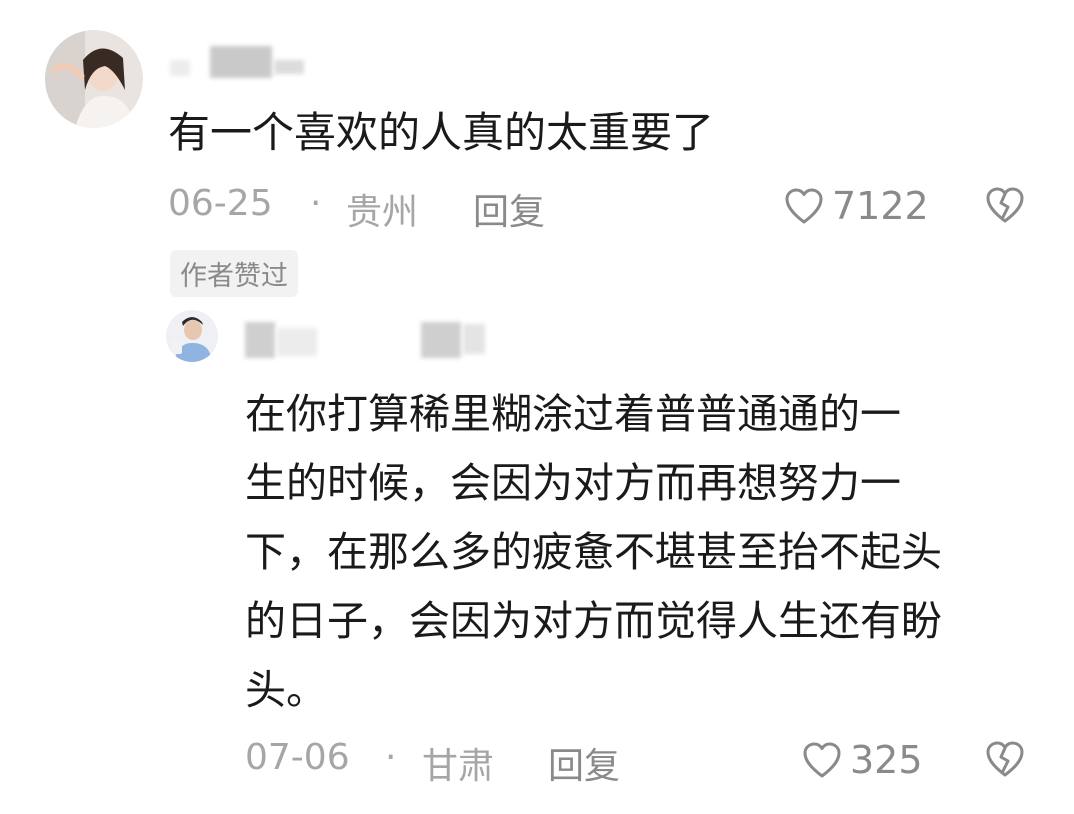 The width and height of the screenshot is (1074, 814). Describe the element at coordinates (370, 340) in the screenshot. I see `replier-username` at that location.